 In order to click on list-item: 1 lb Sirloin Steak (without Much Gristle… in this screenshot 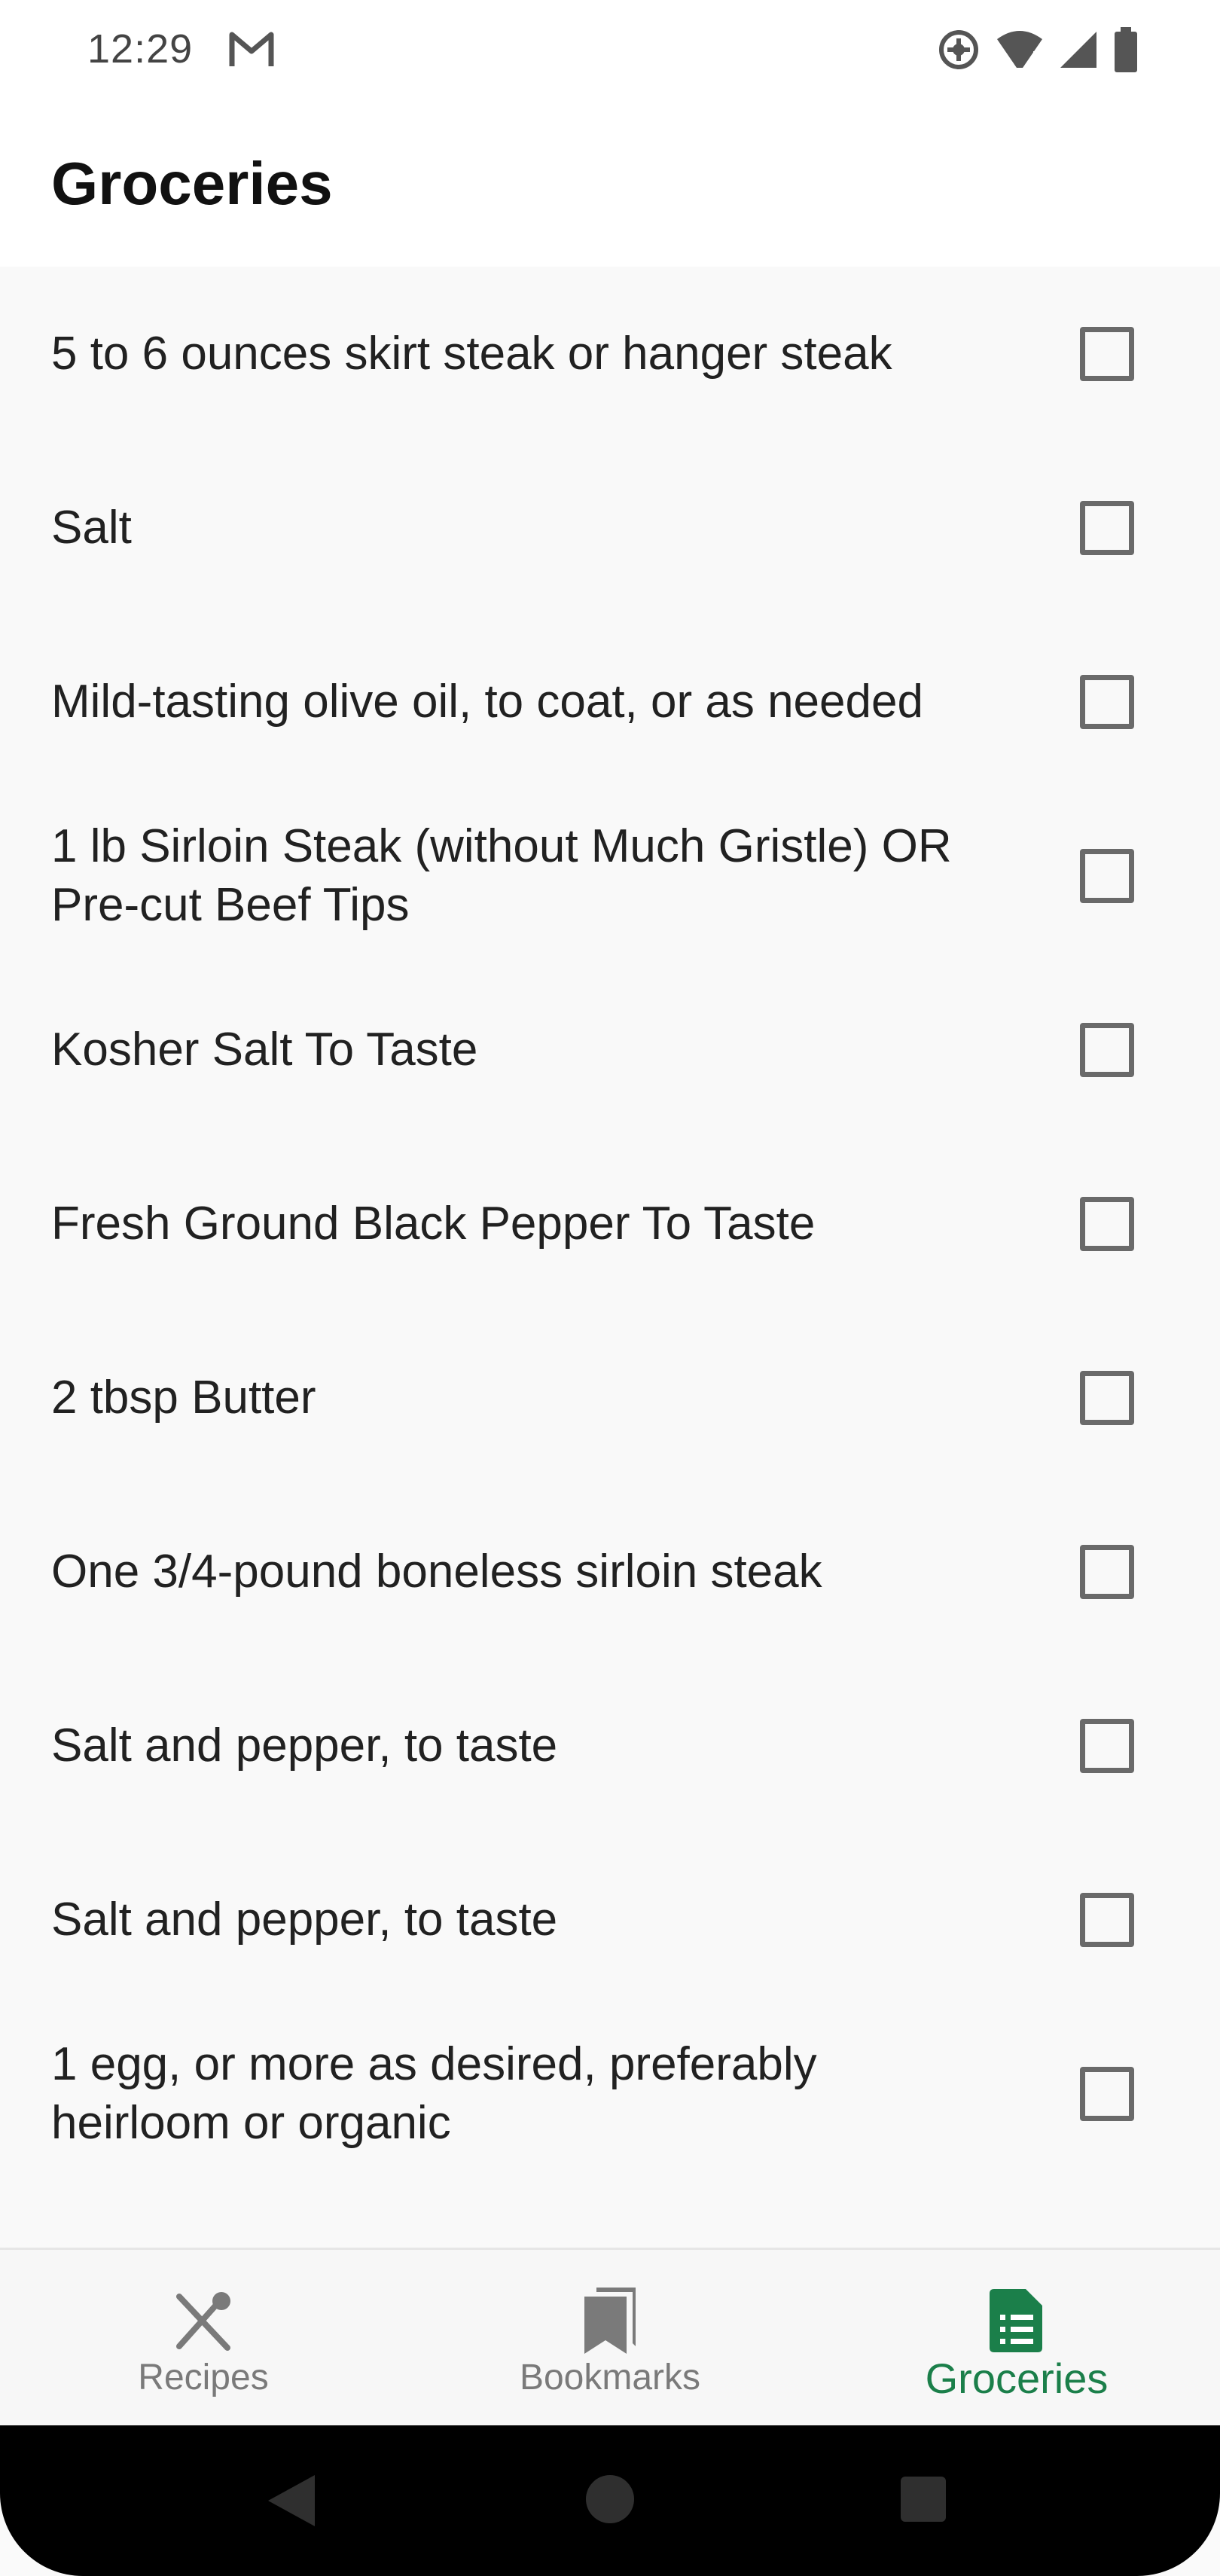, I will do `click(610, 876)`.